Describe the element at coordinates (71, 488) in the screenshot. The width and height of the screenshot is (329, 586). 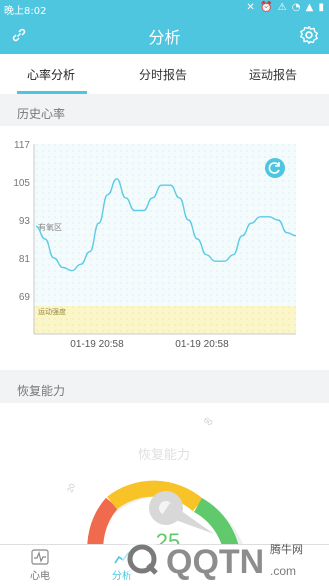
I see `gauge-tick-label: 20` at that location.